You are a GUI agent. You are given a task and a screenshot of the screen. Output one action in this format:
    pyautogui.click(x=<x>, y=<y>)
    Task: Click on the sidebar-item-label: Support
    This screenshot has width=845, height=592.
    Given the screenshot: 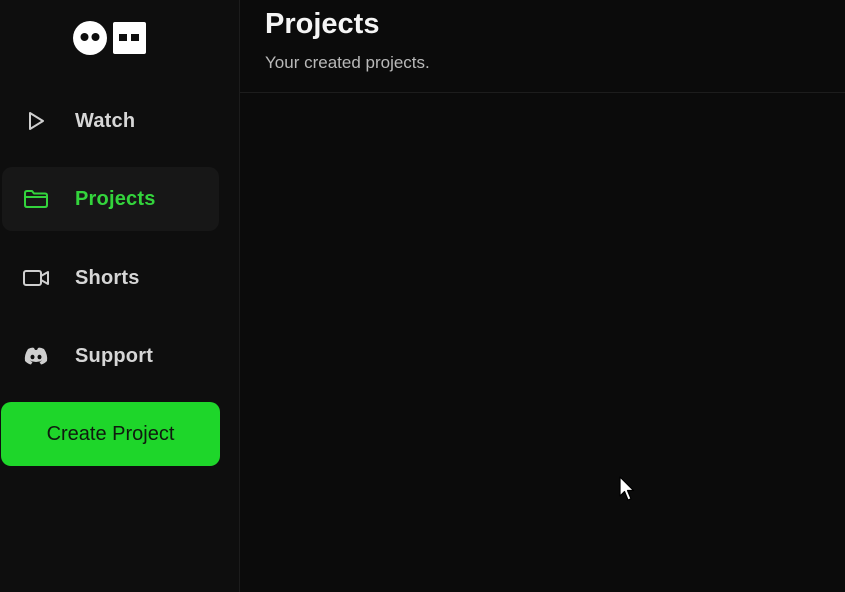 What is the action you would take?
    pyautogui.click(x=114, y=355)
    